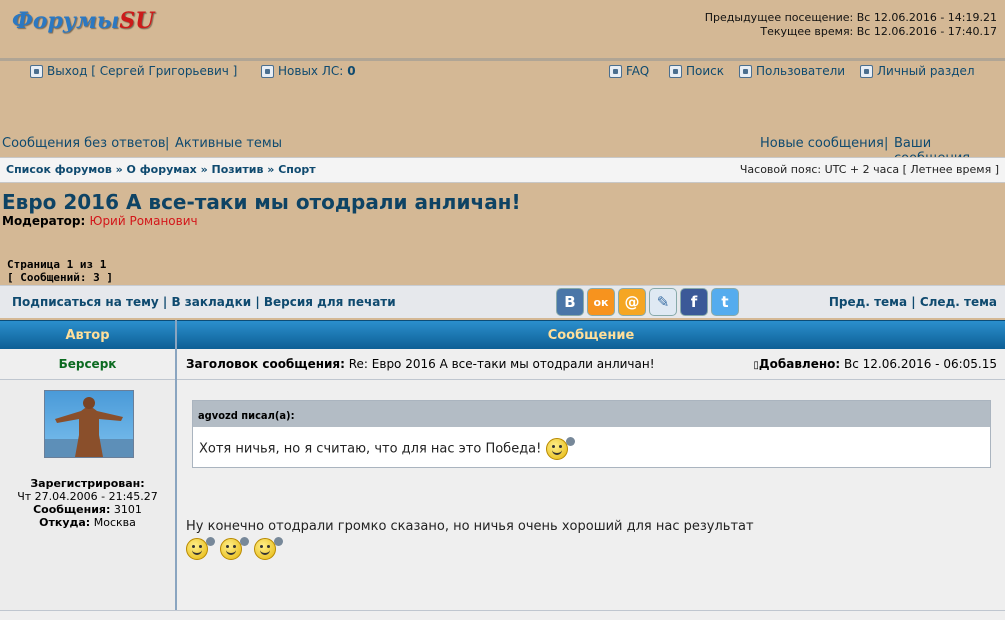  I want to click on subject-label: Заголовок сообщения:, so click(265, 364).